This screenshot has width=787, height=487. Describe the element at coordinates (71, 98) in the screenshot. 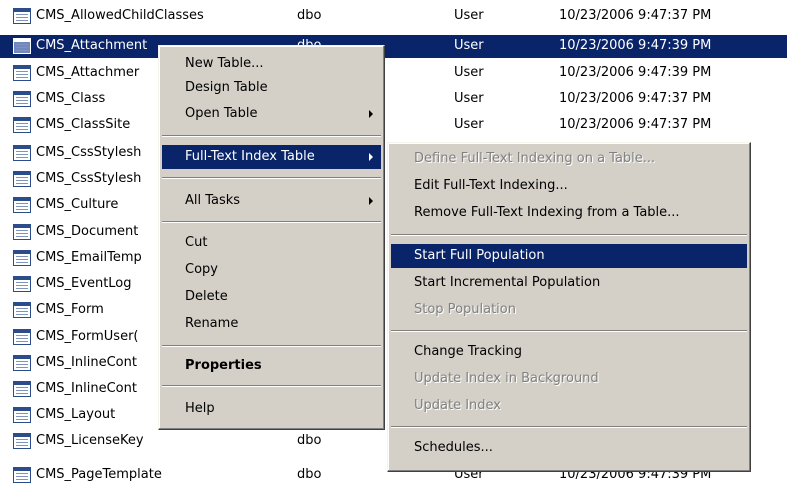

I see `table-name: CMS_Class` at that location.